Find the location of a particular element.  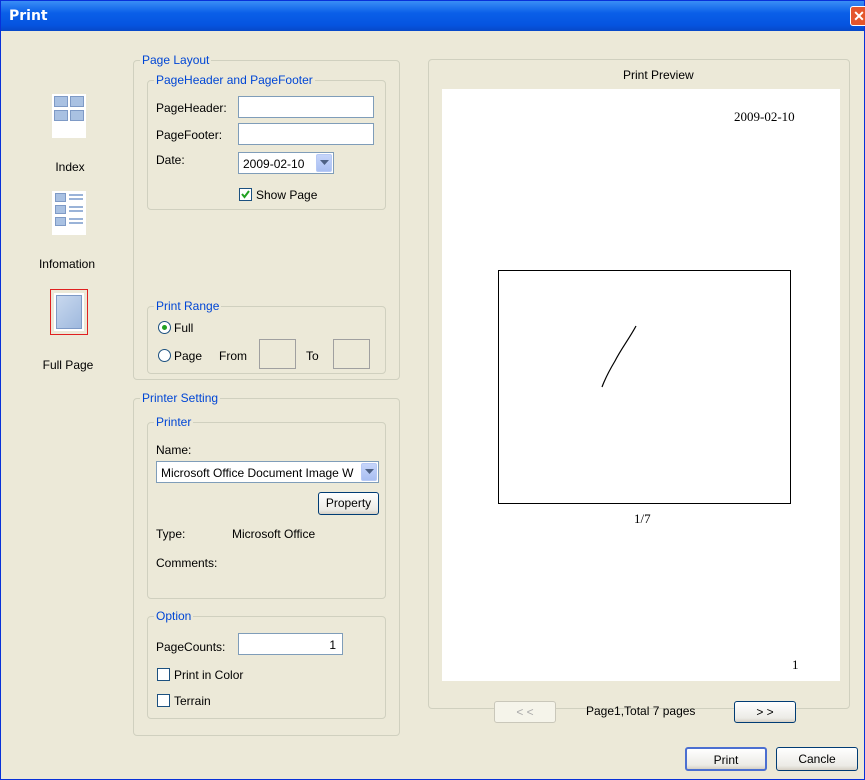

index-layout-icon is located at coordinates (69, 116).